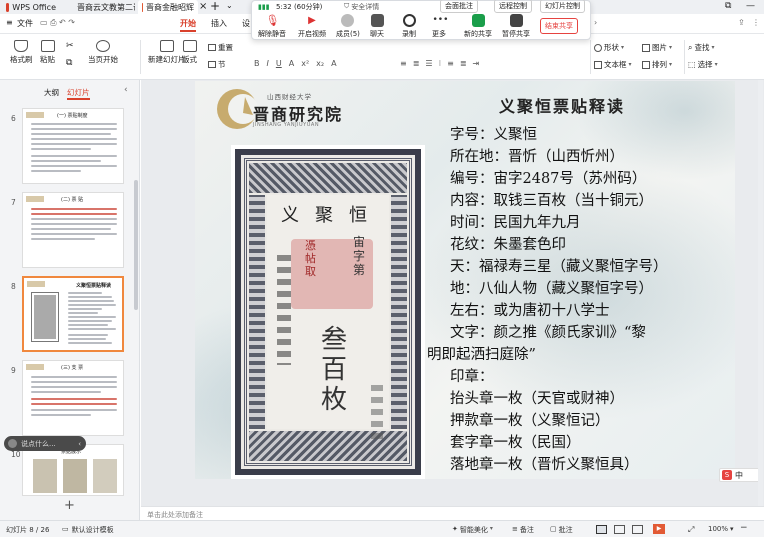 Image resolution: width=764 pixels, height=537 pixels. What do you see at coordinates (562, 6) in the screenshot?
I see `slide-control-button: 幻灯片控制` at bounding box center [562, 6].